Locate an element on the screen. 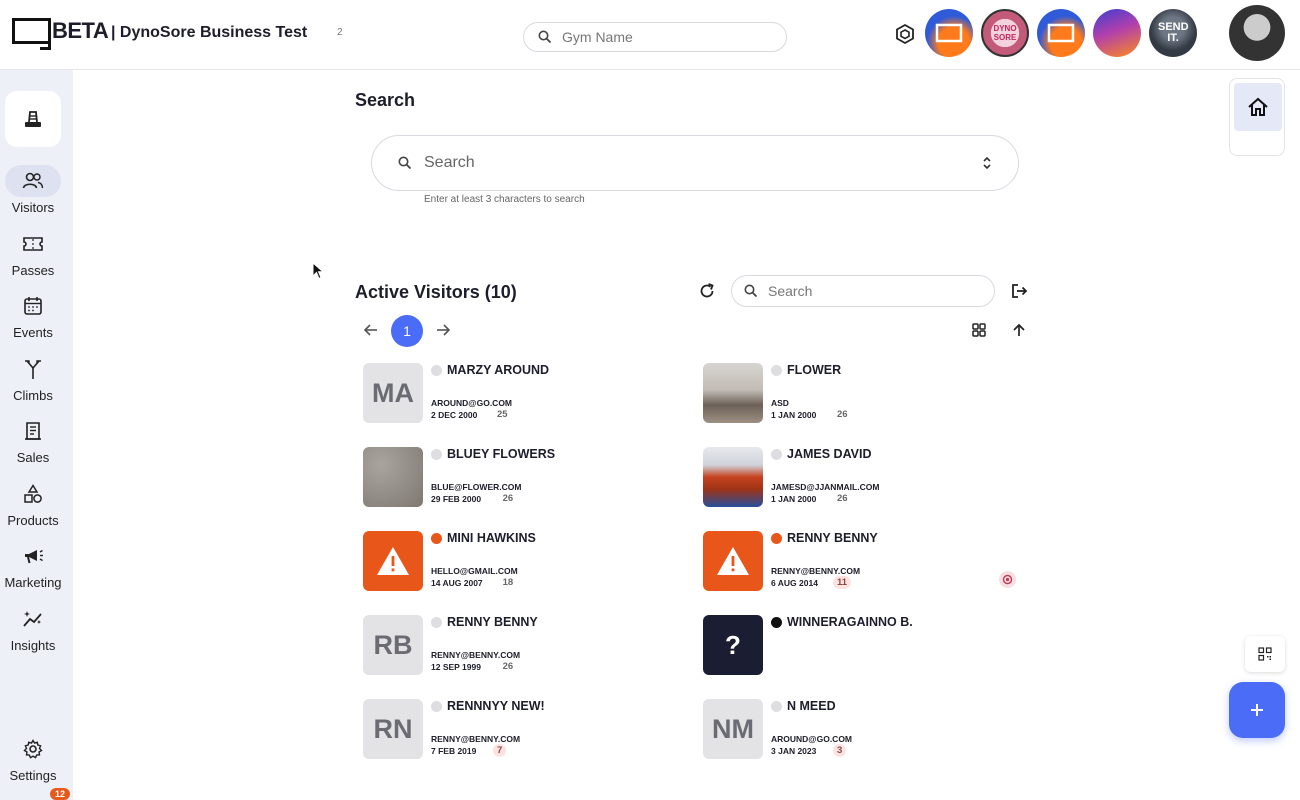 This screenshot has width=1300, height=800. visitor-name: BLUEY FLOWERS is located at coordinates (501, 454).